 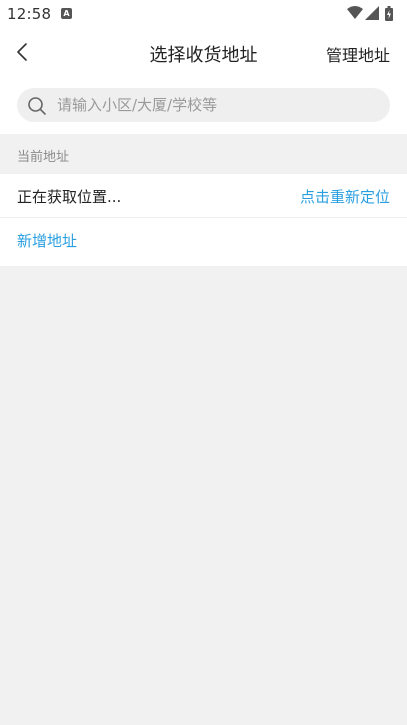 What do you see at coordinates (203, 242) in the screenshot?
I see `add-address-button: 新增地址` at bounding box center [203, 242].